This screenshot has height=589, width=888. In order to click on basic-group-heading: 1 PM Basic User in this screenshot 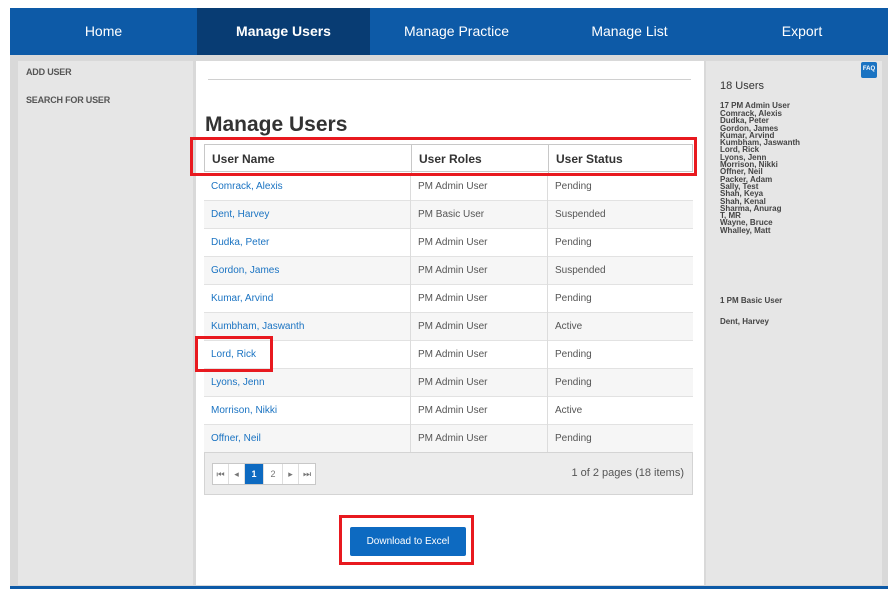, I will do `click(751, 300)`.